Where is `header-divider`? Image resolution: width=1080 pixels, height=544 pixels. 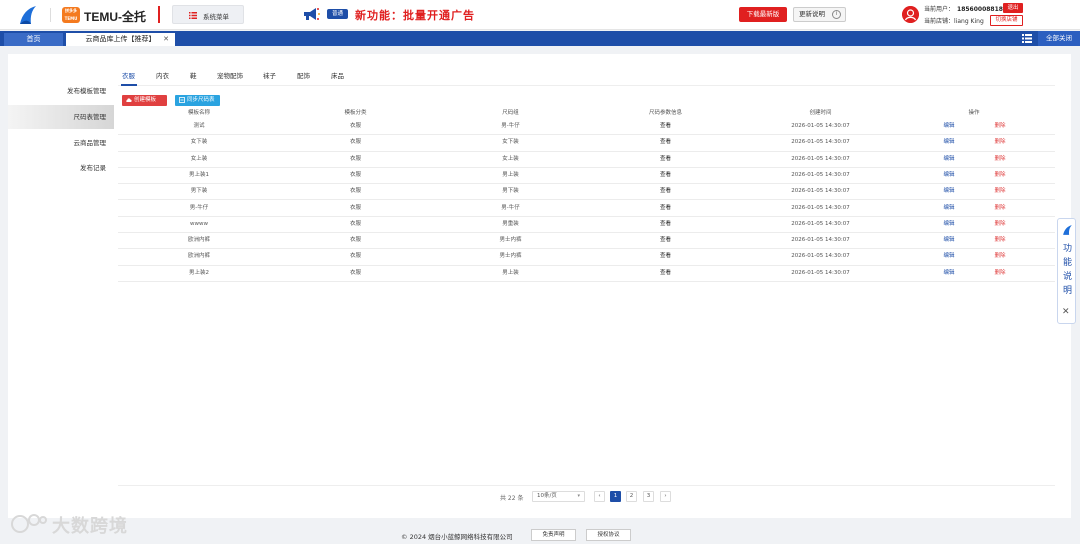 header-divider is located at coordinates (50, 15).